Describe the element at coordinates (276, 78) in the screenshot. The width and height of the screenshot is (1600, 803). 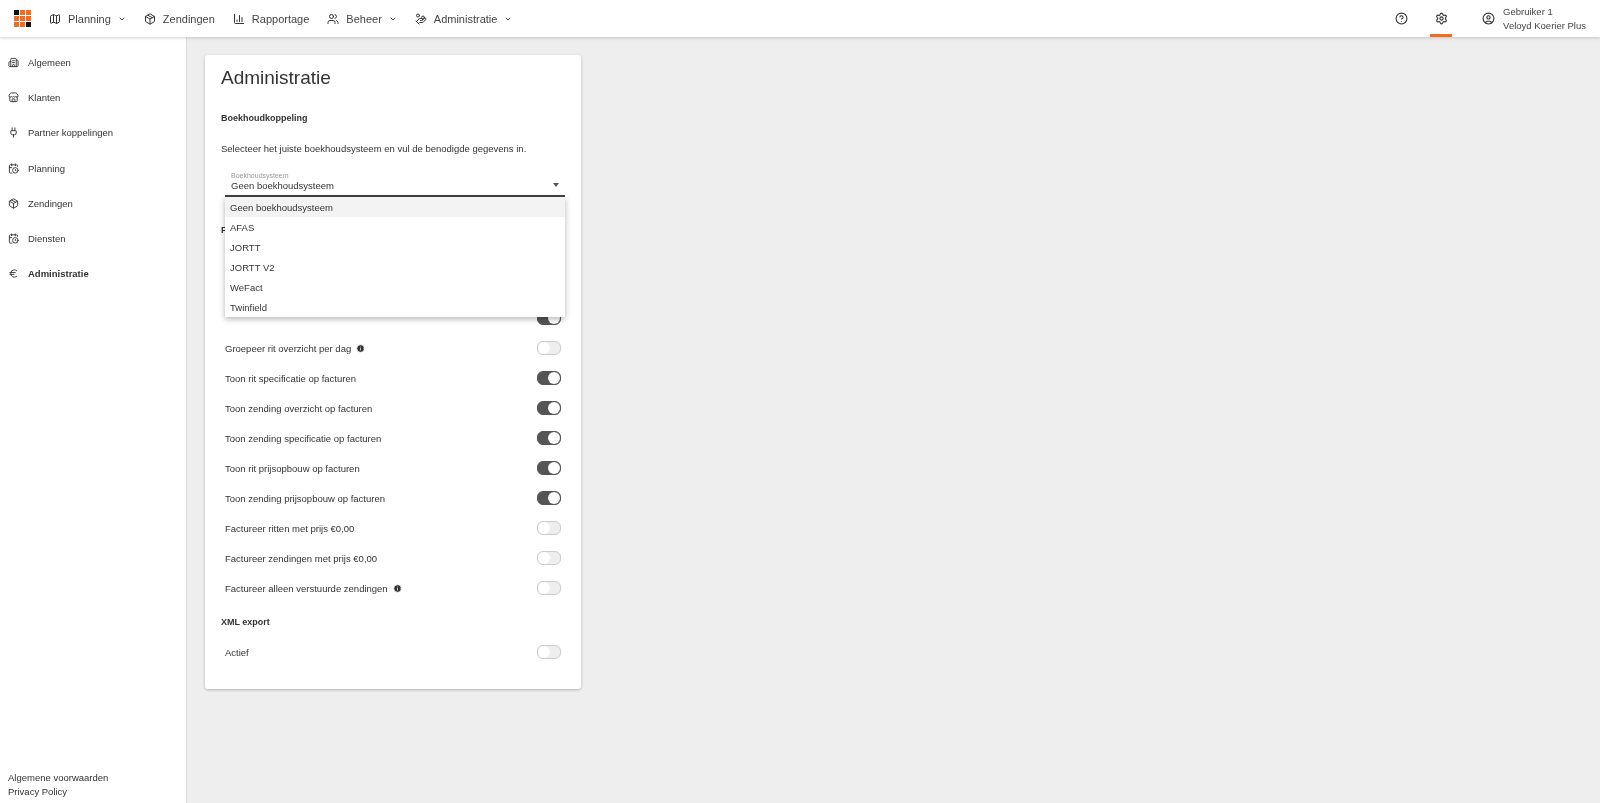
I see `page-title: Administratie` at that location.